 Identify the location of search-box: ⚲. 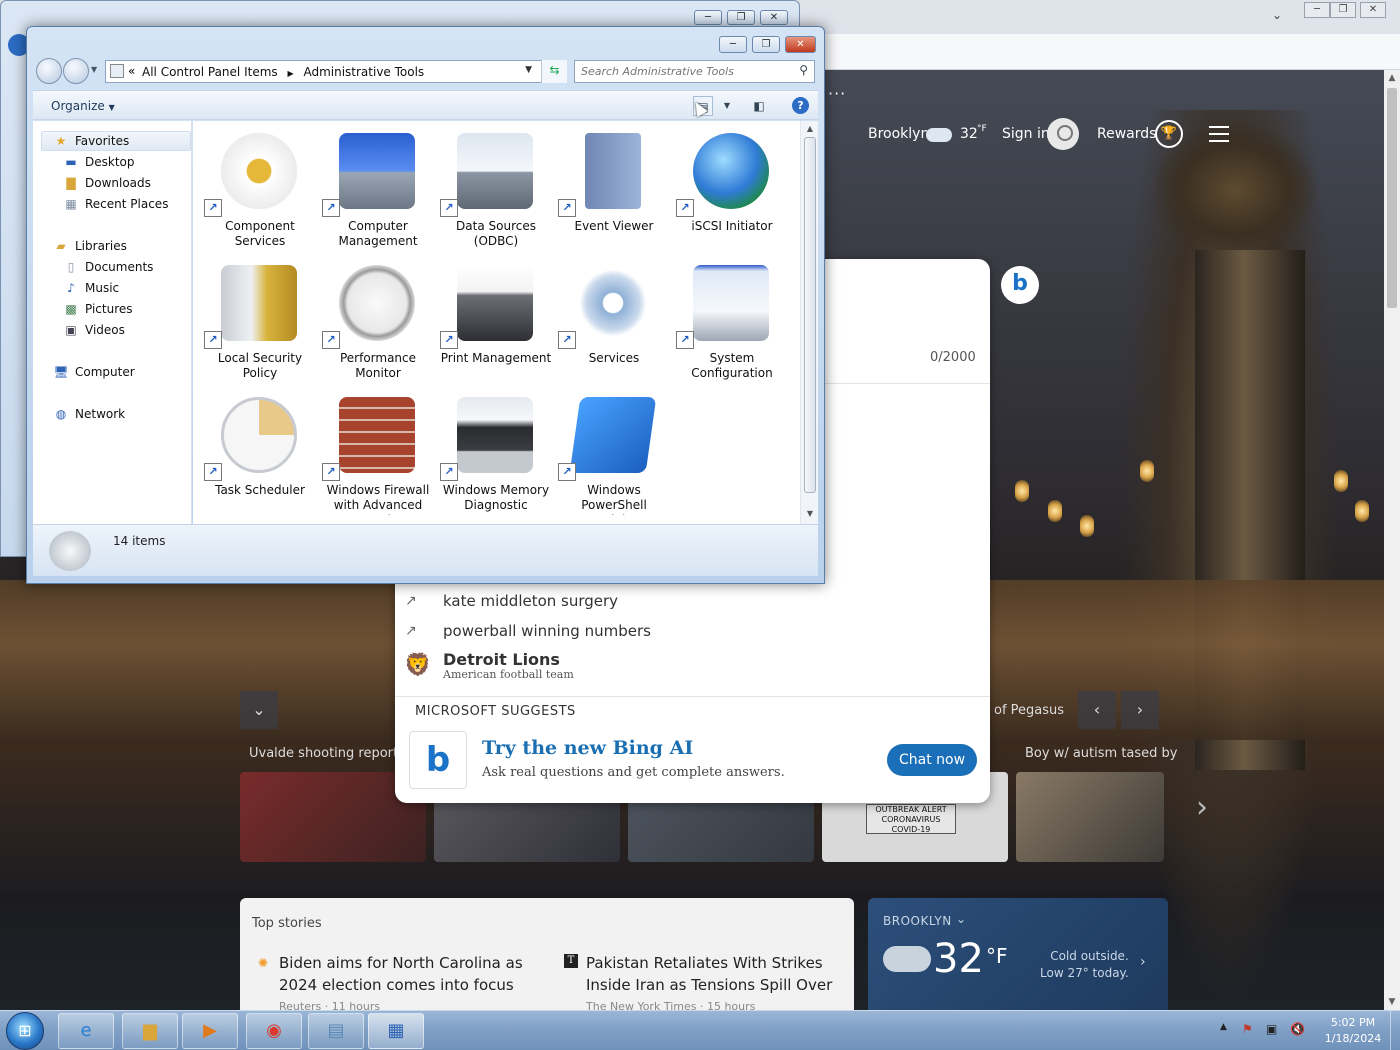
(694, 71).